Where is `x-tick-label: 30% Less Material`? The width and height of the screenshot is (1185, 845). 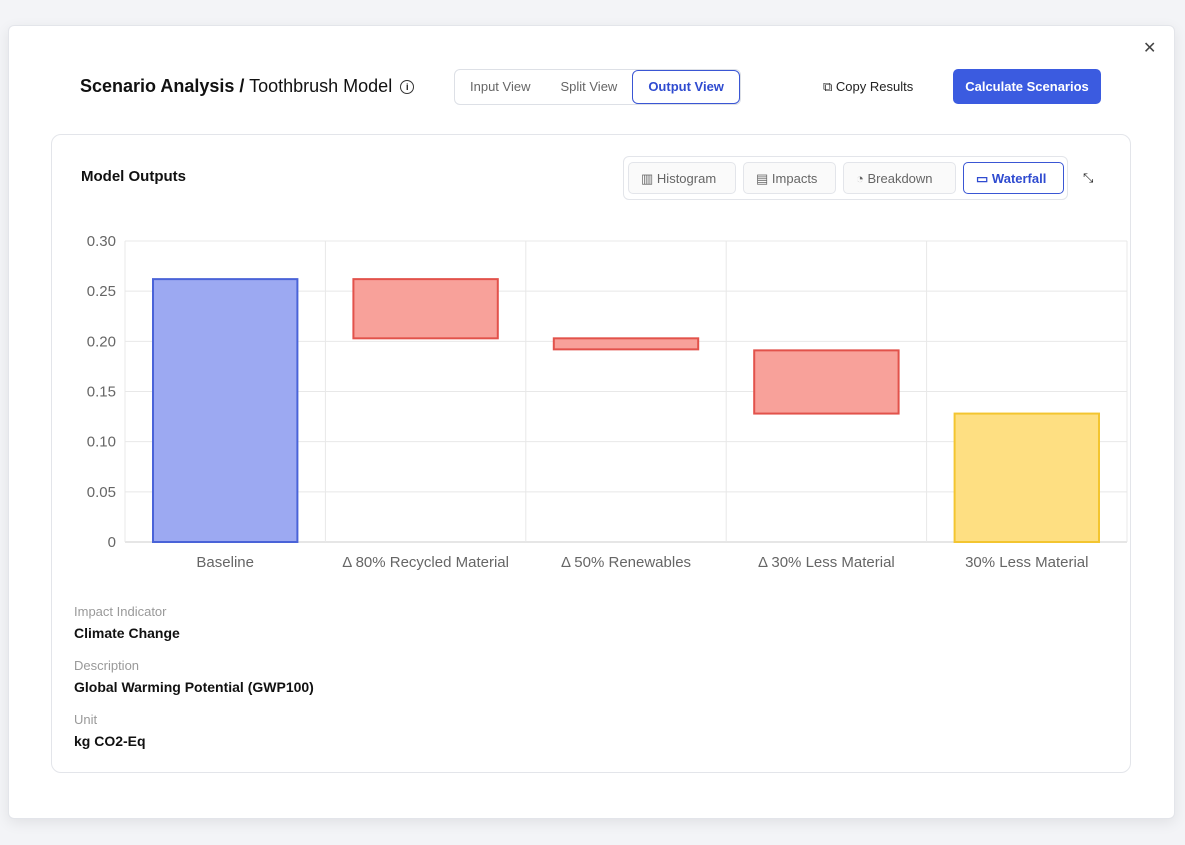
x-tick-label: 30% Less Material is located at coordinates (1026, 562).